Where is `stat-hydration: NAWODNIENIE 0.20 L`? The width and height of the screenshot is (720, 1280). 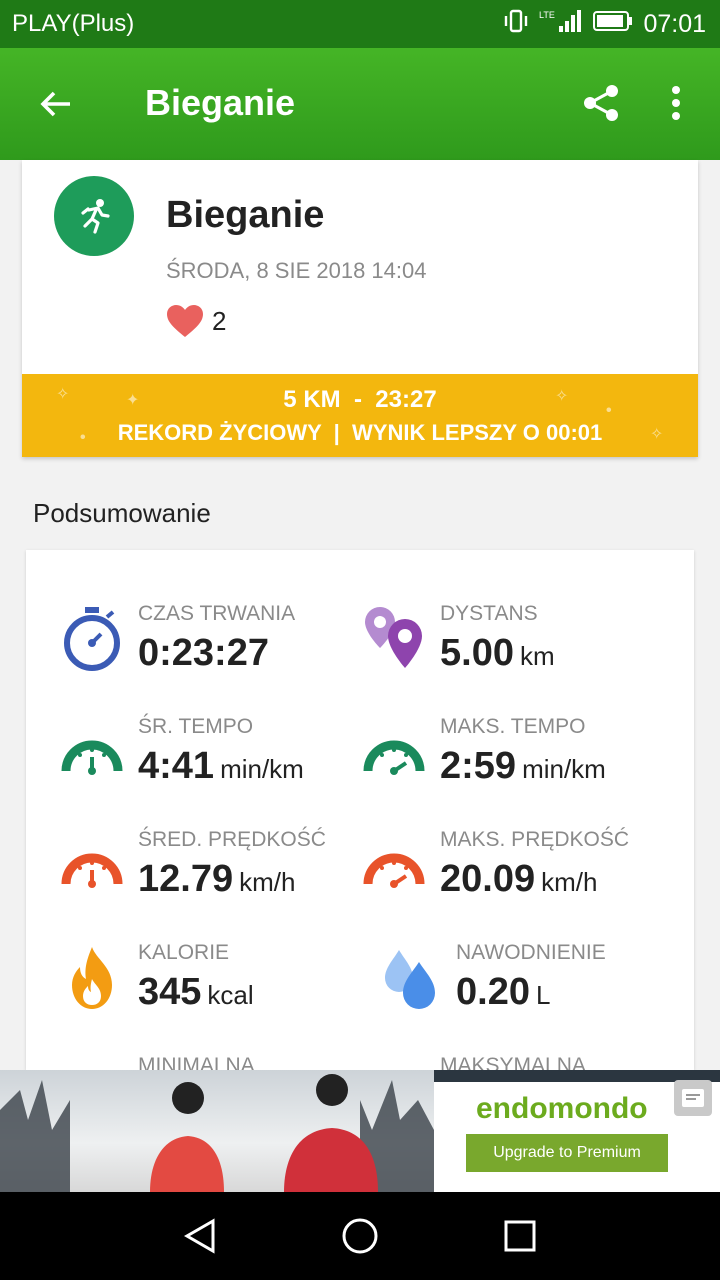 stat-hydration: NAWODNIENIE 0.20 L is located at coordinates (528, 991).